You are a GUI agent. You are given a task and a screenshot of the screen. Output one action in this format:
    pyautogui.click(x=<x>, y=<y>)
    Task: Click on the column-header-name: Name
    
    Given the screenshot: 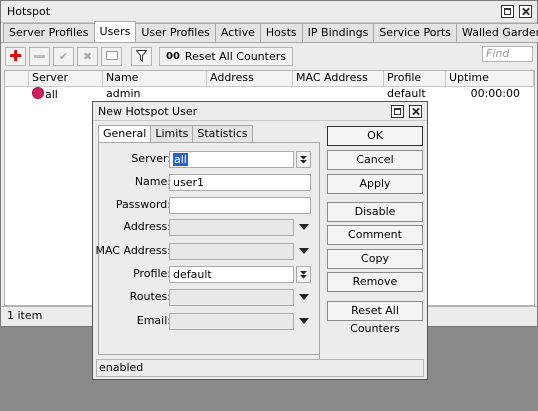 What is the action you would take?
    pyautogui.click(x=155, y=78)
    